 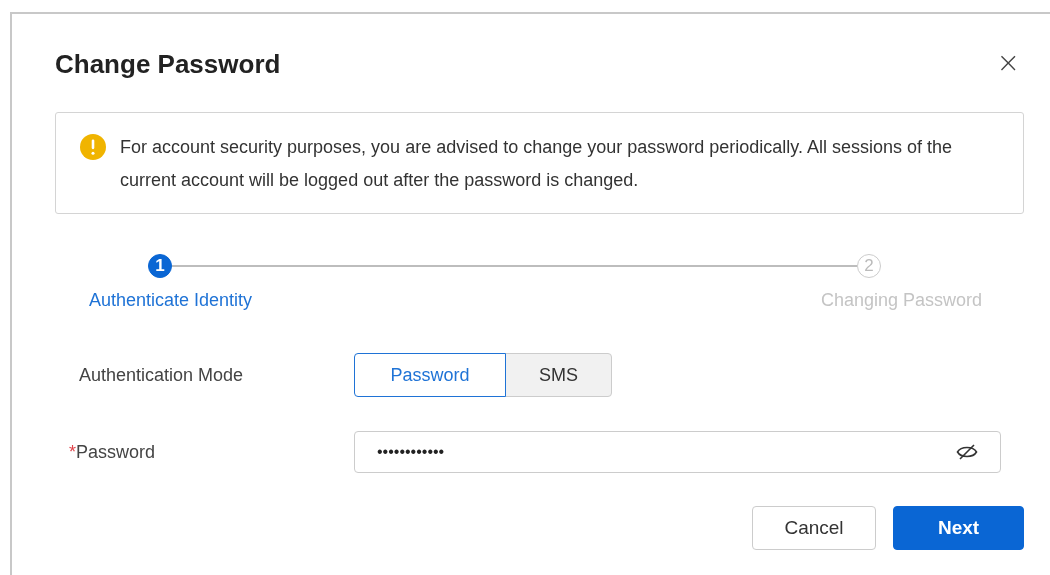 I want to click on step-label: Changing Password, so click(x=901, y=300).